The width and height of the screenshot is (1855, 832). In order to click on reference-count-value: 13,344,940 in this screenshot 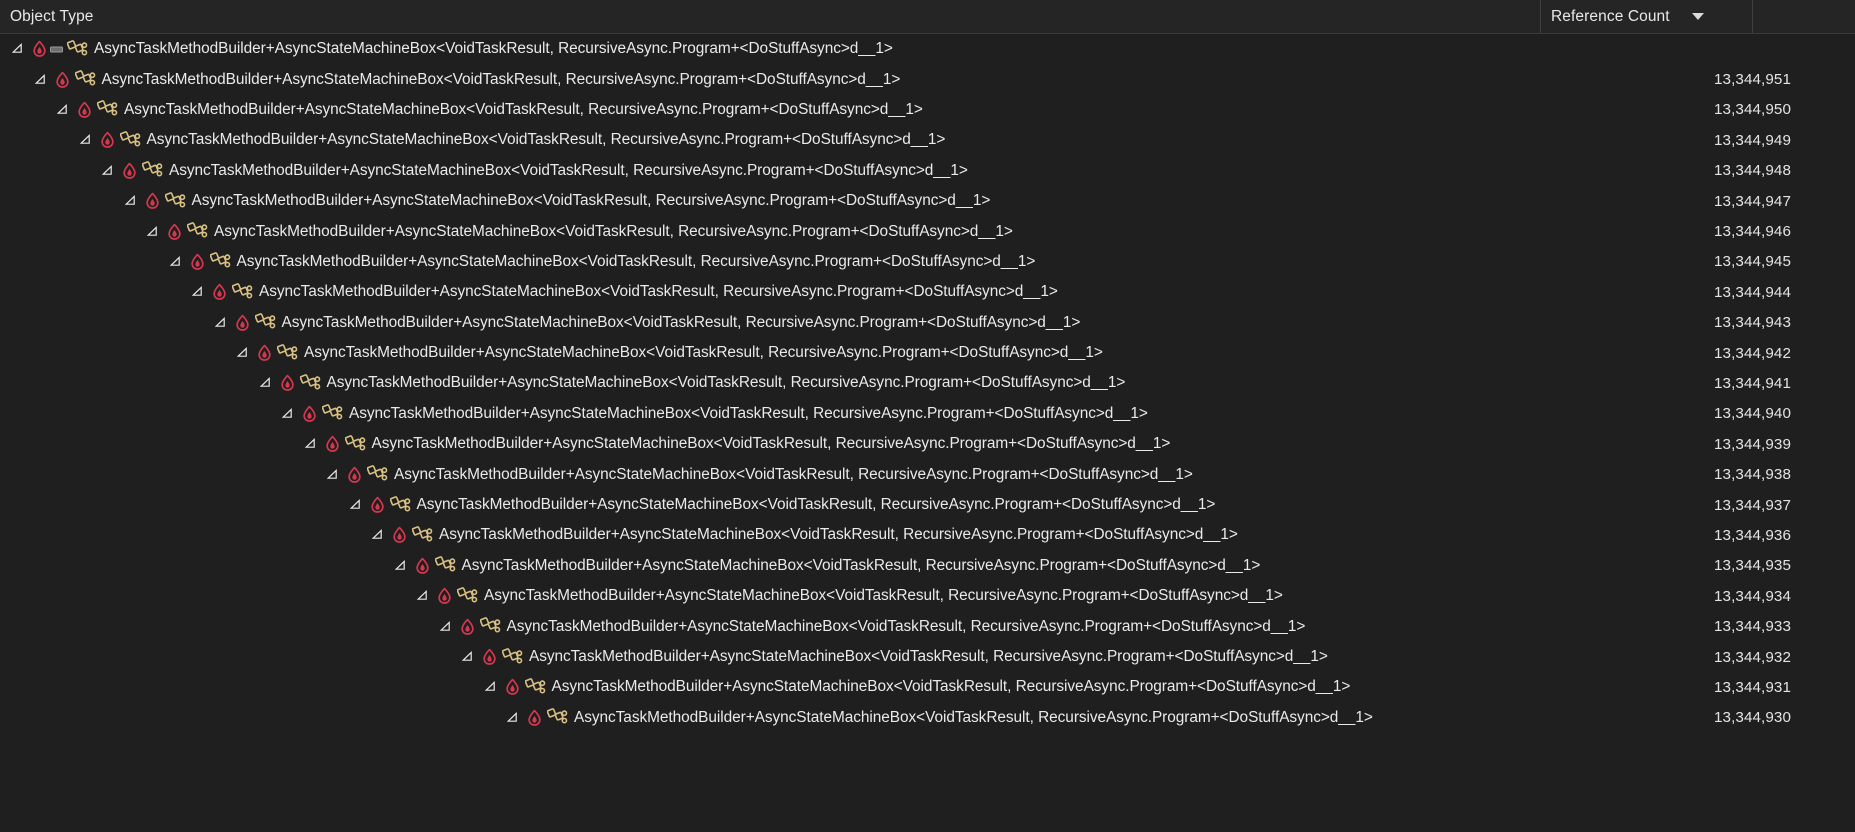, I will do `click(1752, 414)`.